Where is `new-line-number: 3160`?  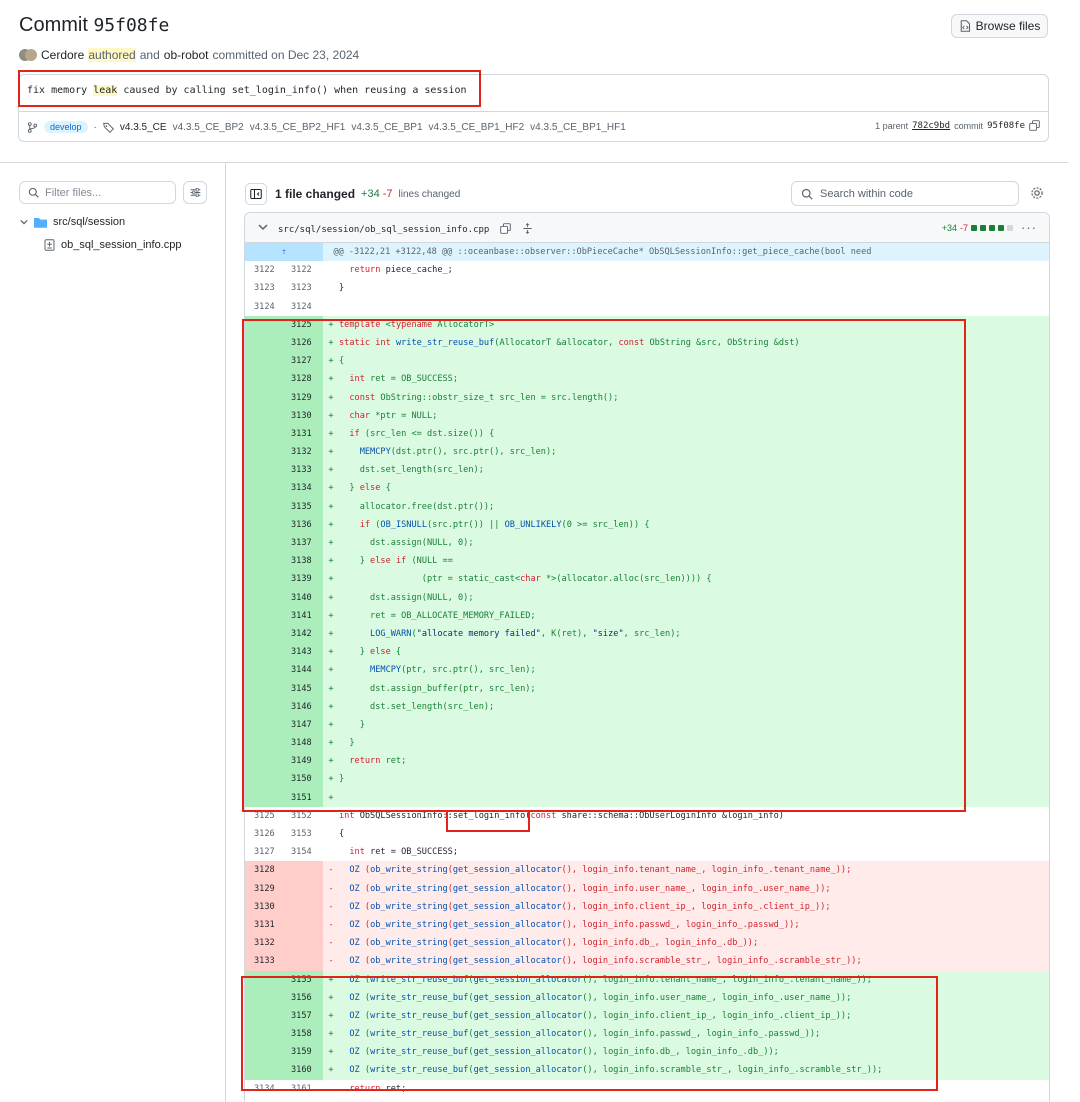
new-line-number: 3160 is located at coordinates (303, 1070).